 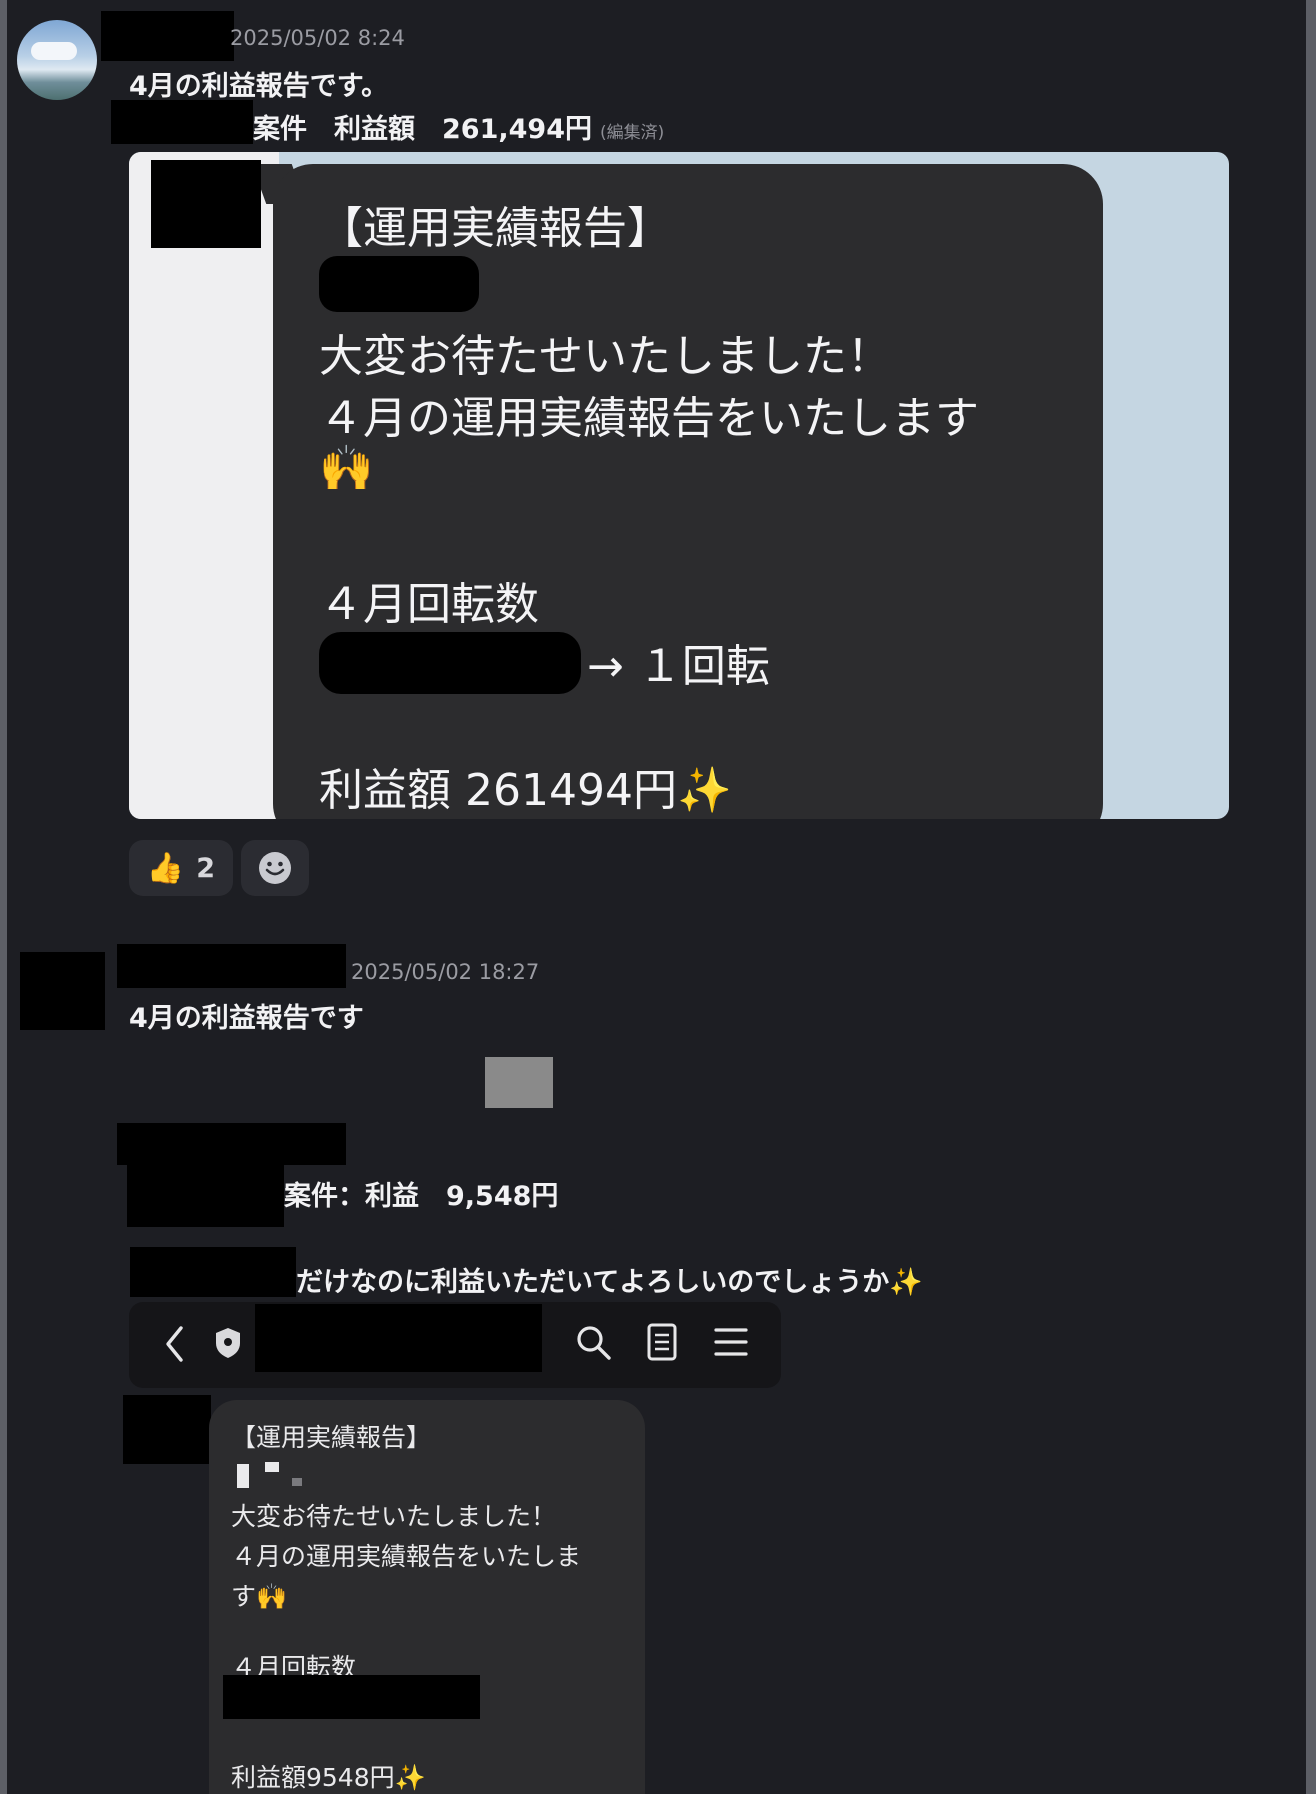 I want to click on avatar, so click(x=57, y=60).